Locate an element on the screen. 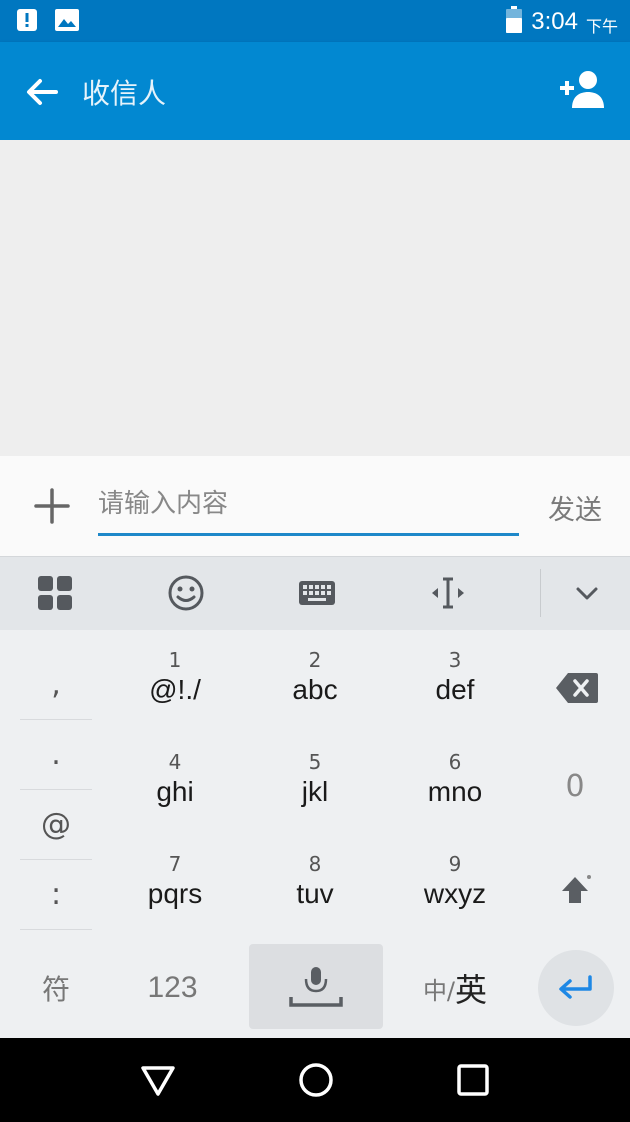  status-ampm: 下午 is located at coordinates (601, 26).